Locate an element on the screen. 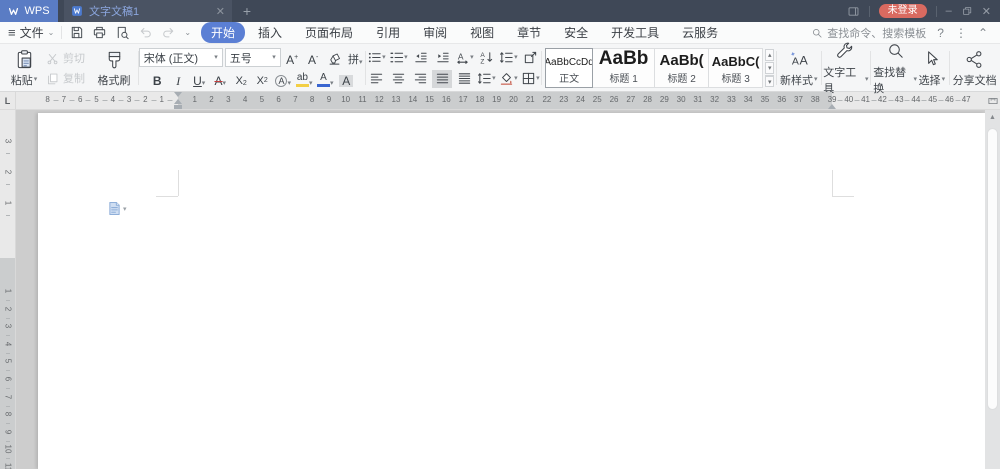 The width and height of the screenshot is (1000, 469). copy-button: 复制 is located at coordinates (69, 78).